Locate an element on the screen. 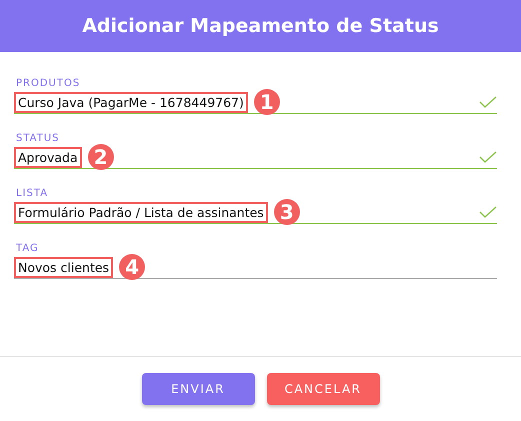 This screenshot has height=421, width=521. select-field: Curso Java (PagarMe - 1678449767) 1 is located at coordinates (255, 102).